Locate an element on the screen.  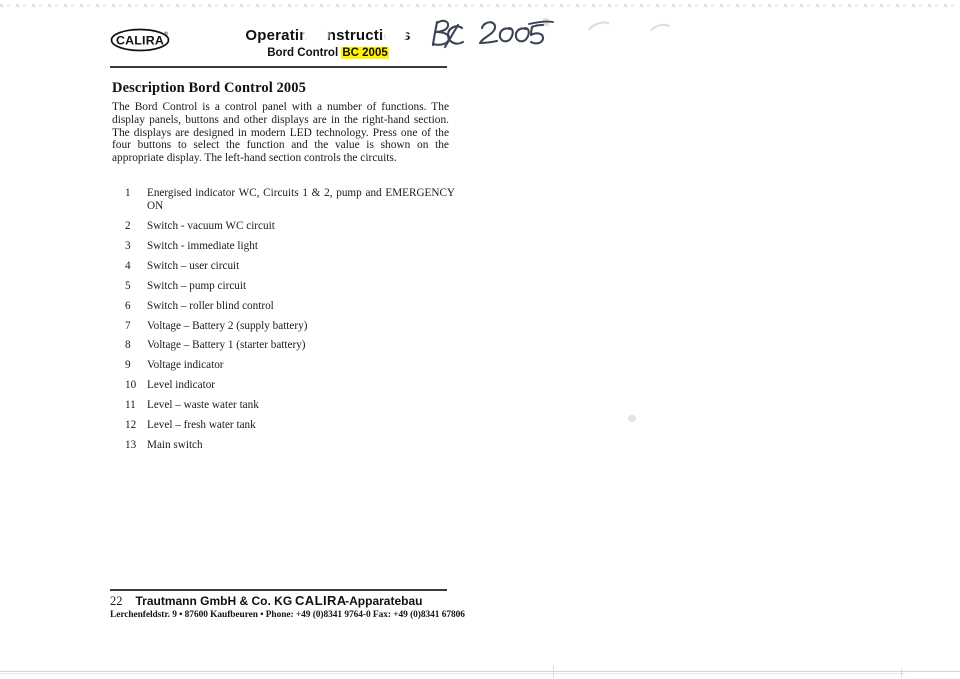
list-item: 2 Switch - vacuum WC circuit is located at coordinates (290, 226).